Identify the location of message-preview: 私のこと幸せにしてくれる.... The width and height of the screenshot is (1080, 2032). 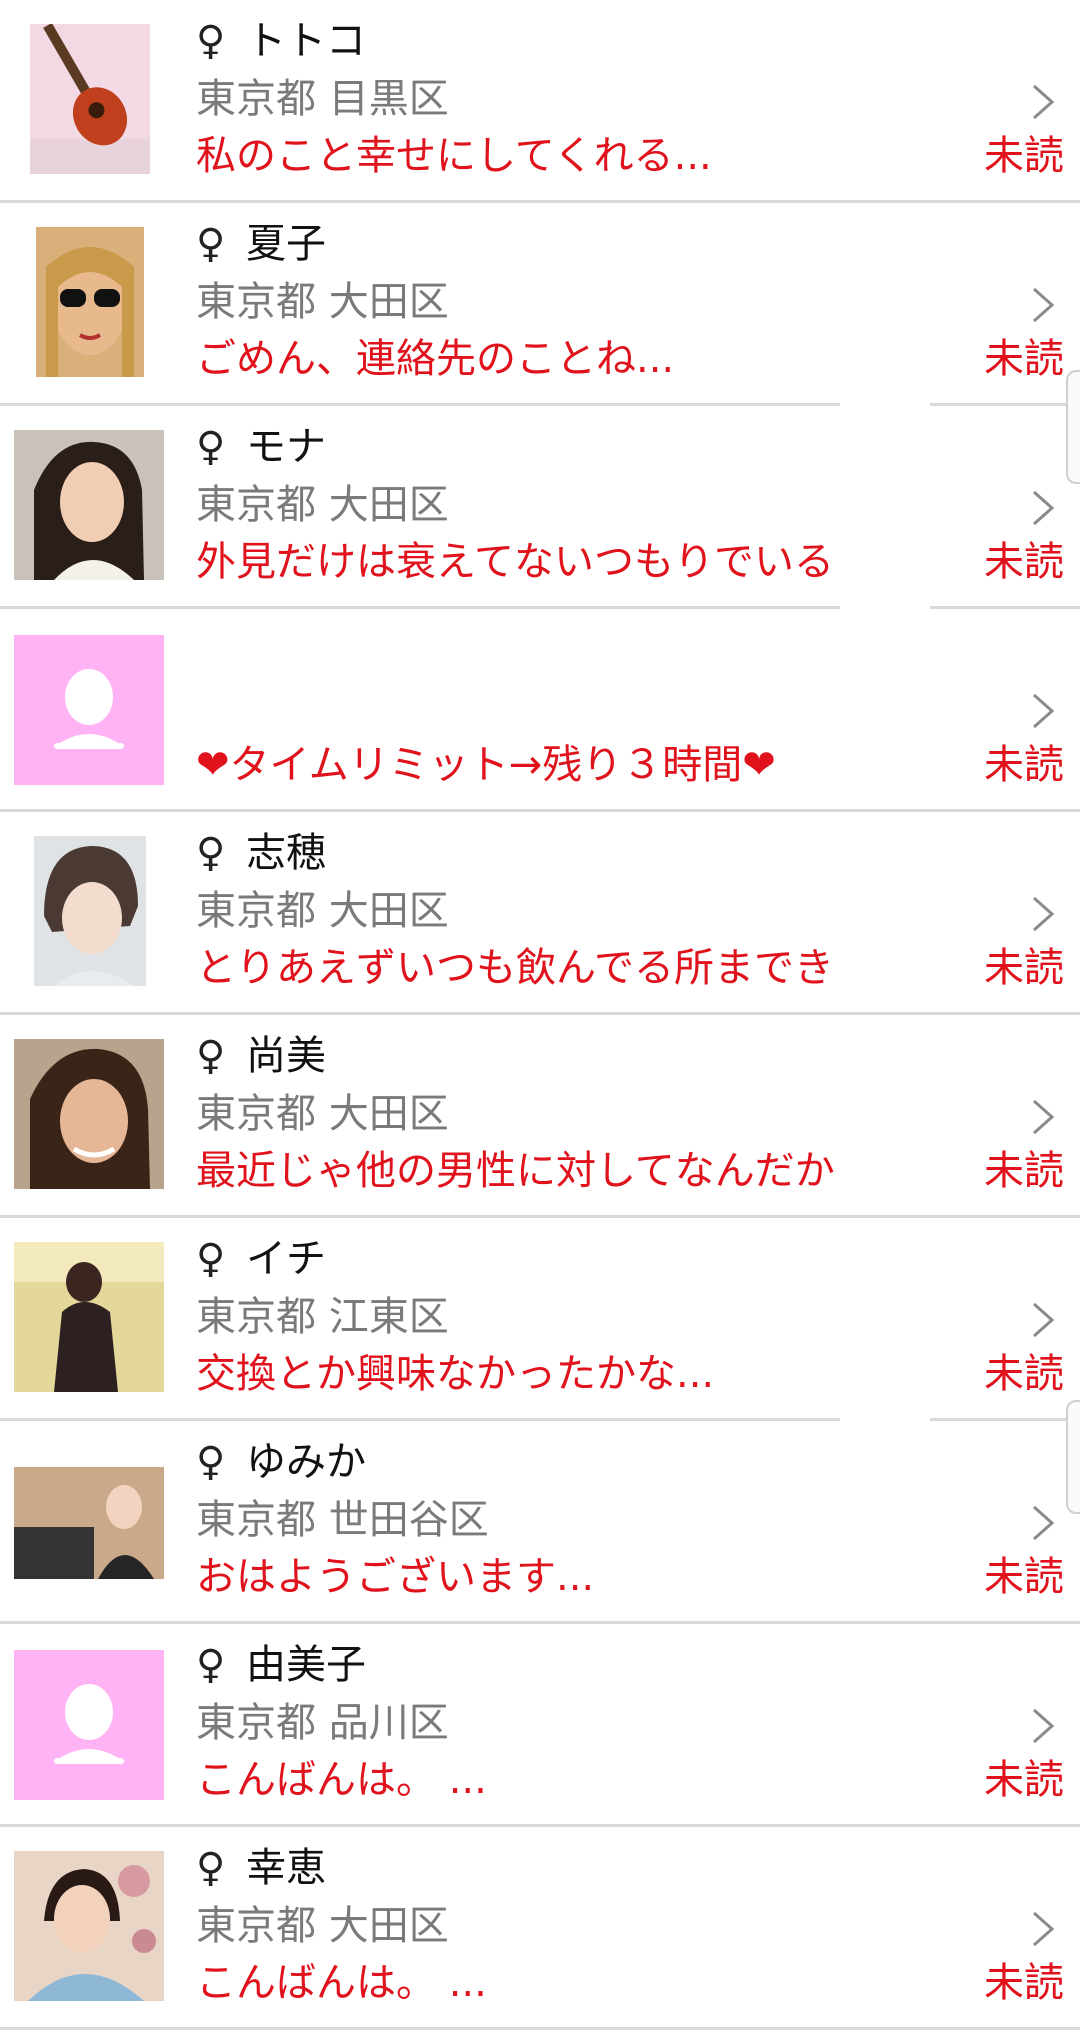
(454, 156).